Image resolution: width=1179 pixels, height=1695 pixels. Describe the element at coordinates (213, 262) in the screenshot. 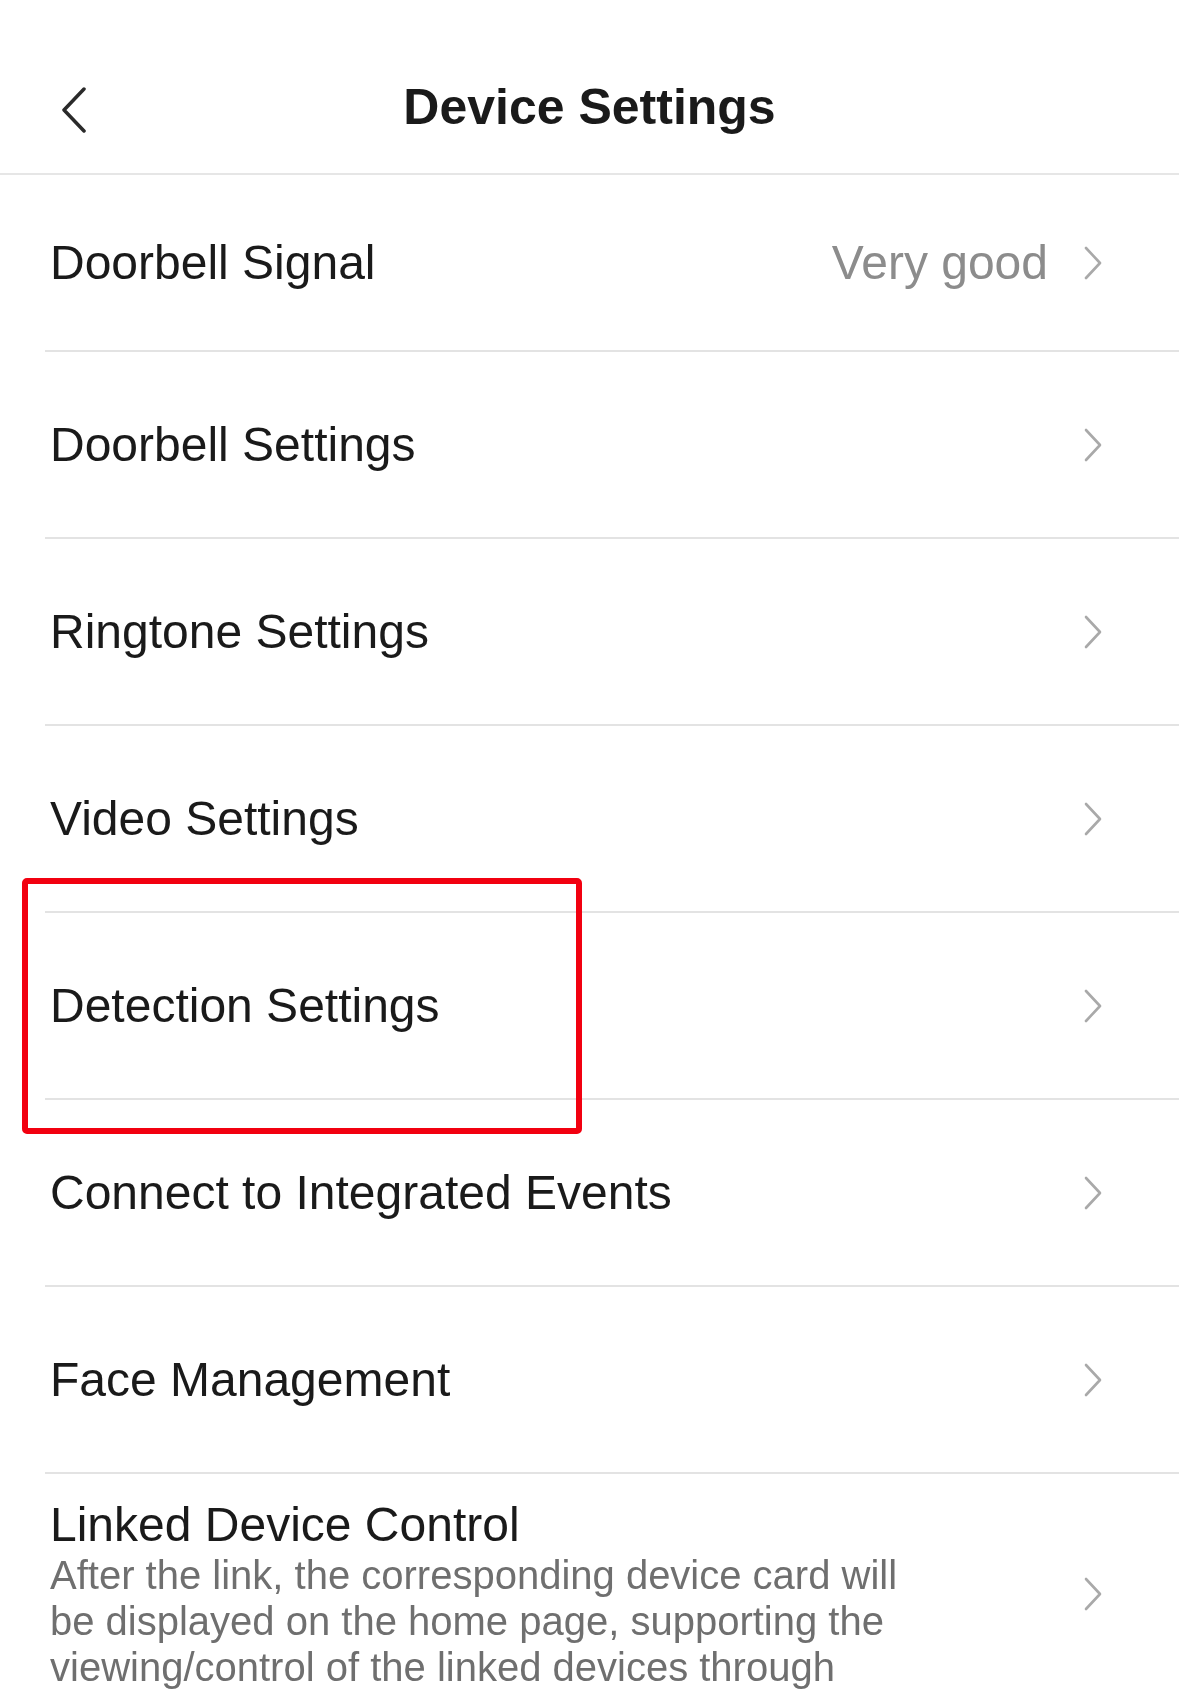

I see `row-label: Doorbell Signal` at that location.